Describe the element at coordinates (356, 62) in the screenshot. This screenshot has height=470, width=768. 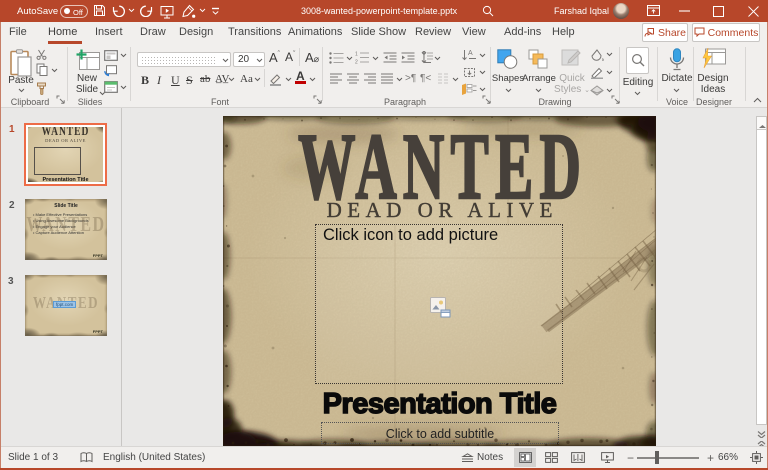
I see `svg-text: 2` at that location.